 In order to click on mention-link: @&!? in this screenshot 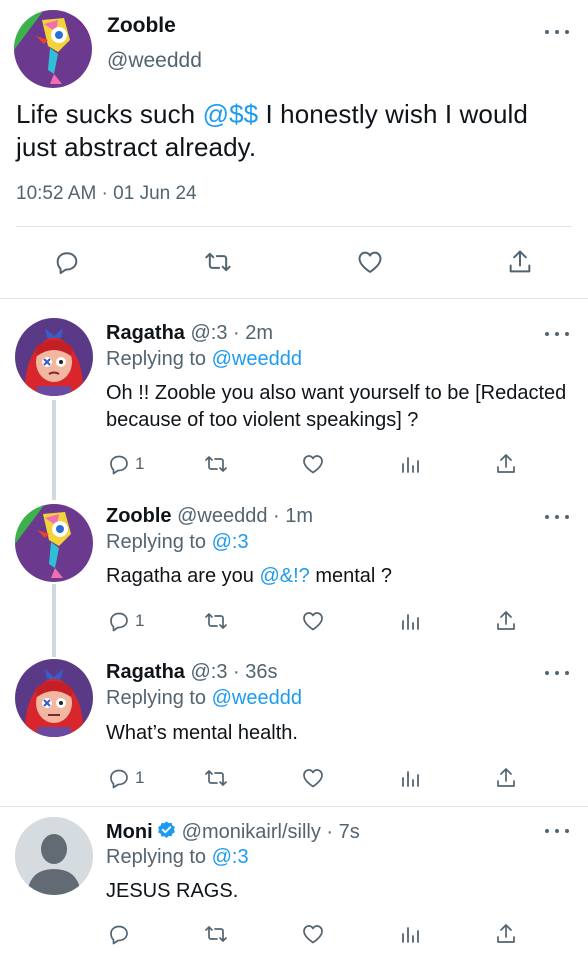, I will do `click(284, 576)`.